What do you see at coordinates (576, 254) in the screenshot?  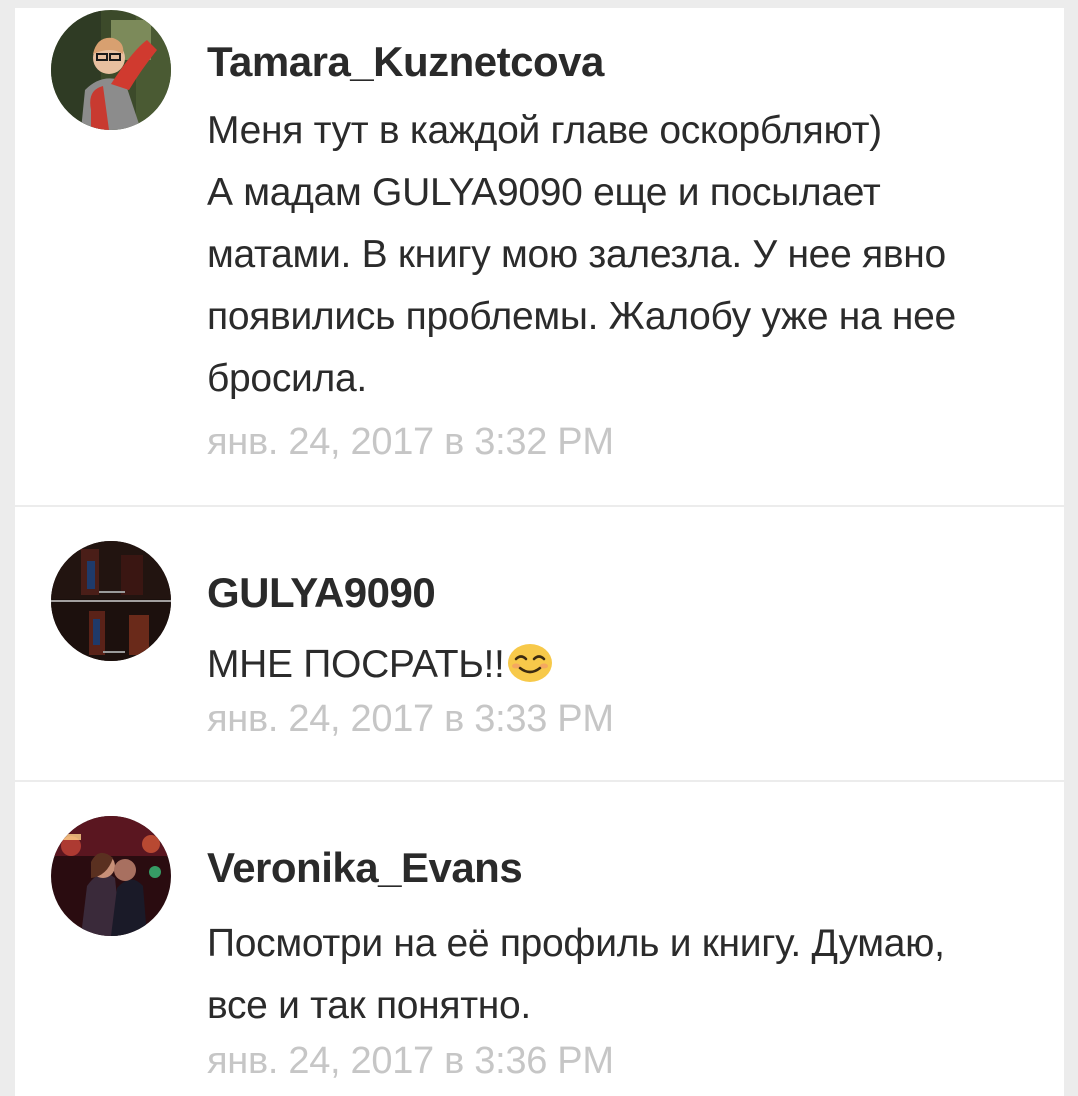 I see `comment-text-line: матами. В книгу мою залезла. У нее явно` at bounding box center [576, 254].